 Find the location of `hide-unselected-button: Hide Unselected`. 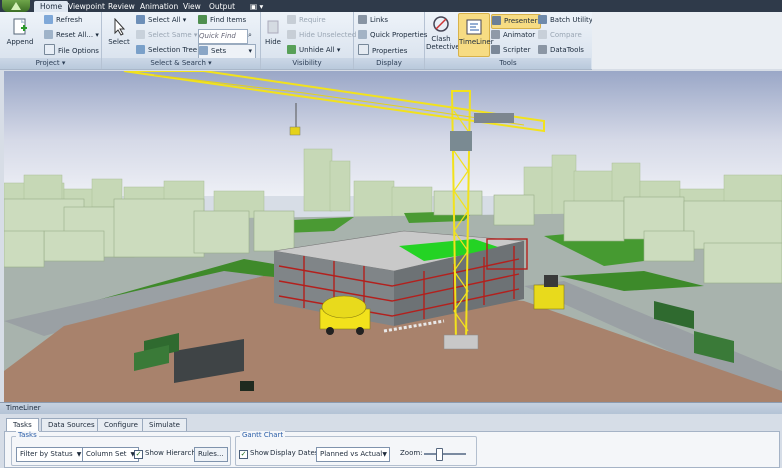

hide-unselected-button: Hide Unselected is located at coordinates (321, 35).